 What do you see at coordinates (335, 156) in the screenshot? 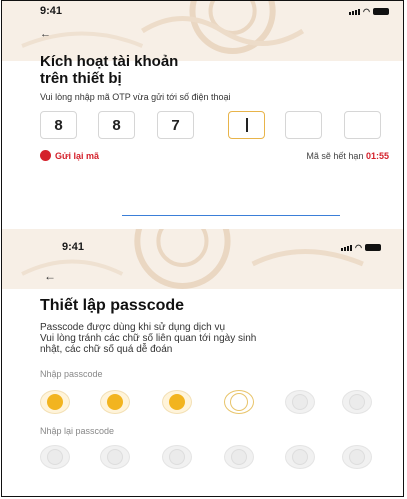
I see `expiry-prefix: Mã sẽ hết hạn` at bounding box center [335, 156].